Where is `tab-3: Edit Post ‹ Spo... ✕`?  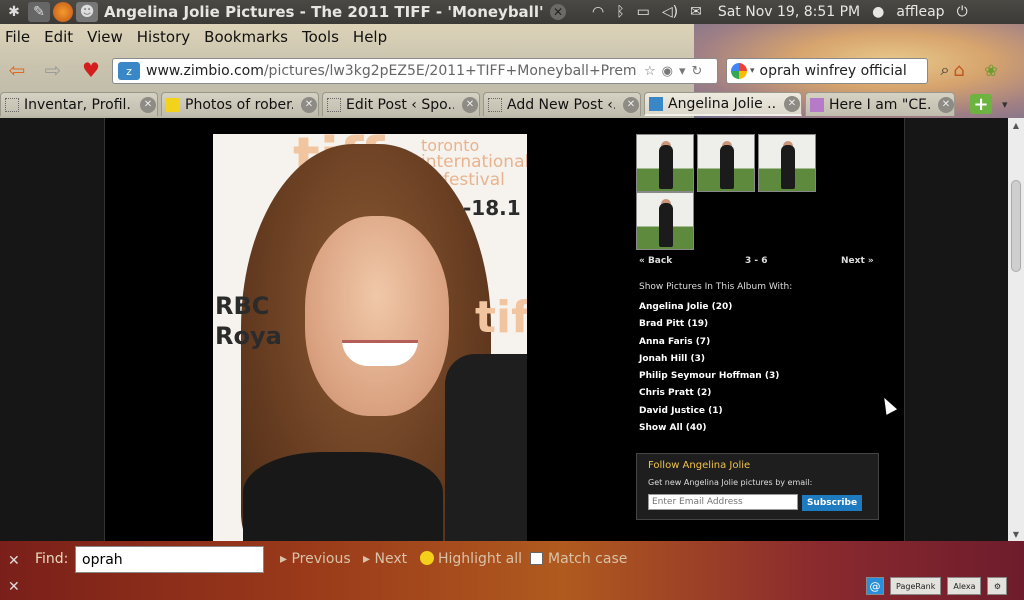
tab-3: Edit Post ‹ Spo... ✕ is located at coordinates (401, 104).